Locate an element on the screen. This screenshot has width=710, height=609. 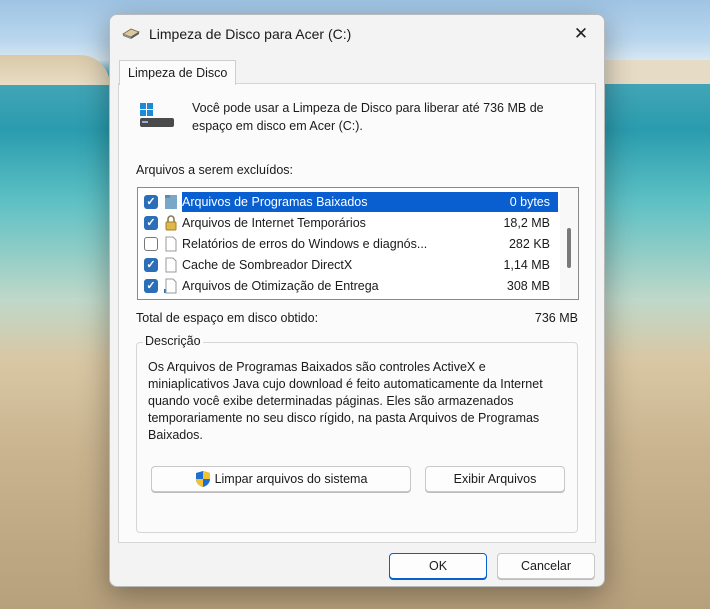
total-space-label: Total de espaço em disco obtido: is located at coordinates (227, 318).